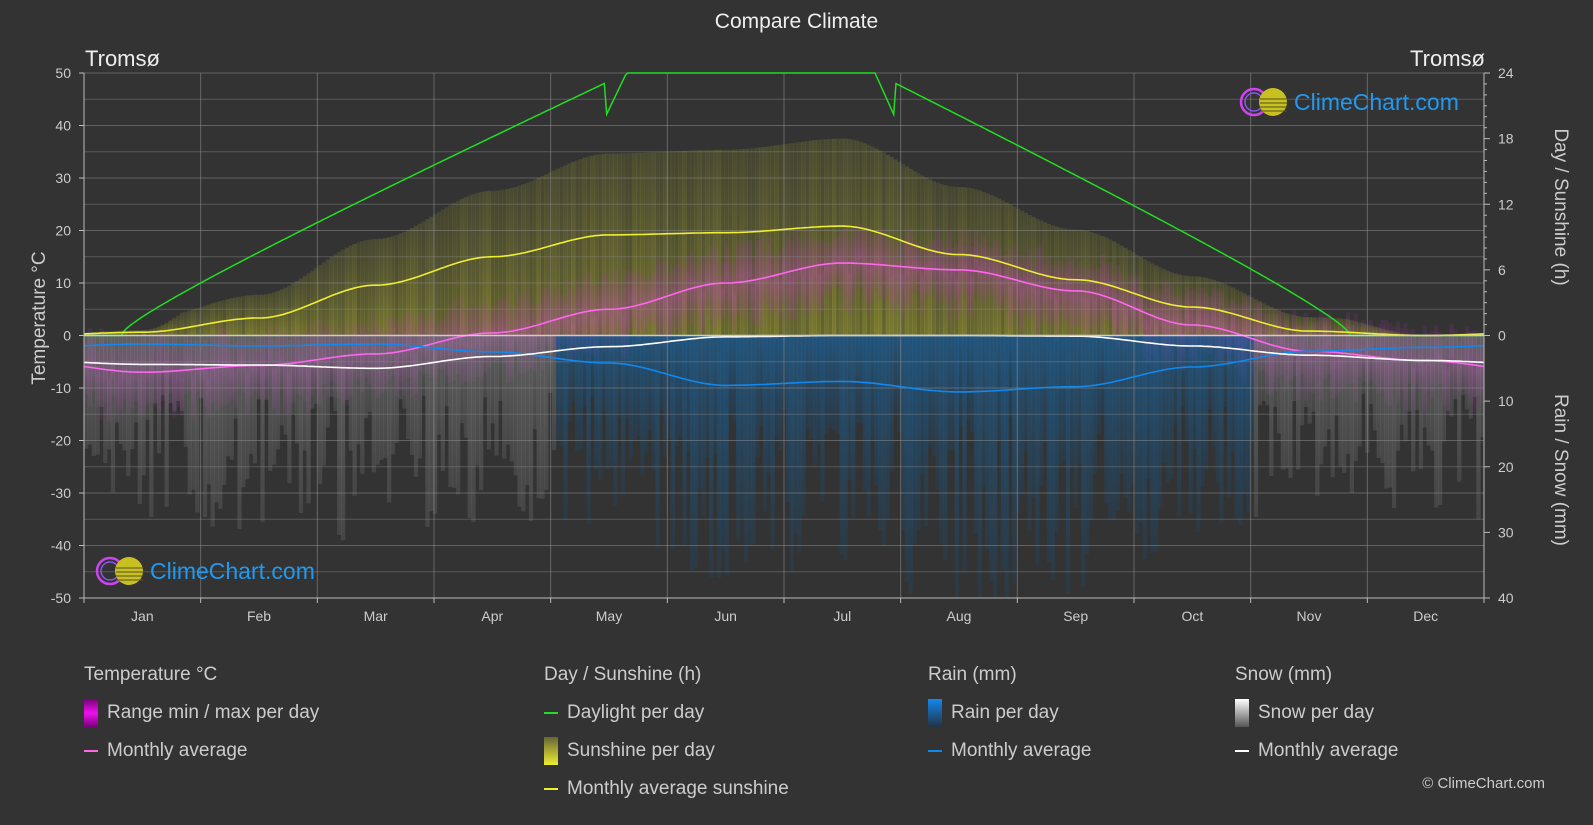  I want to click on legend-item: Monthly average, so click(1009, 751).